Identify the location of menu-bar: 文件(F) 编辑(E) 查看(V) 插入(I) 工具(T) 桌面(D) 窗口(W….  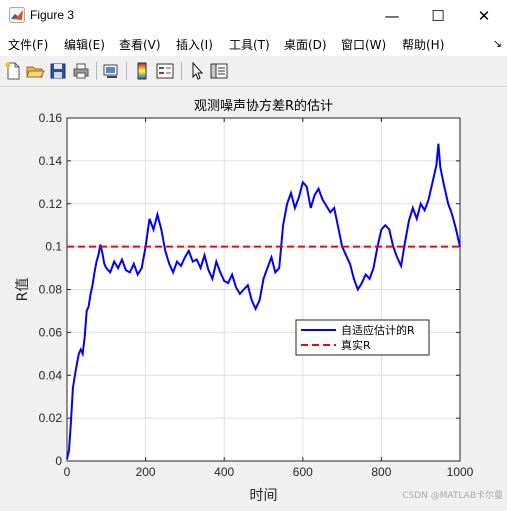
(253, 44).